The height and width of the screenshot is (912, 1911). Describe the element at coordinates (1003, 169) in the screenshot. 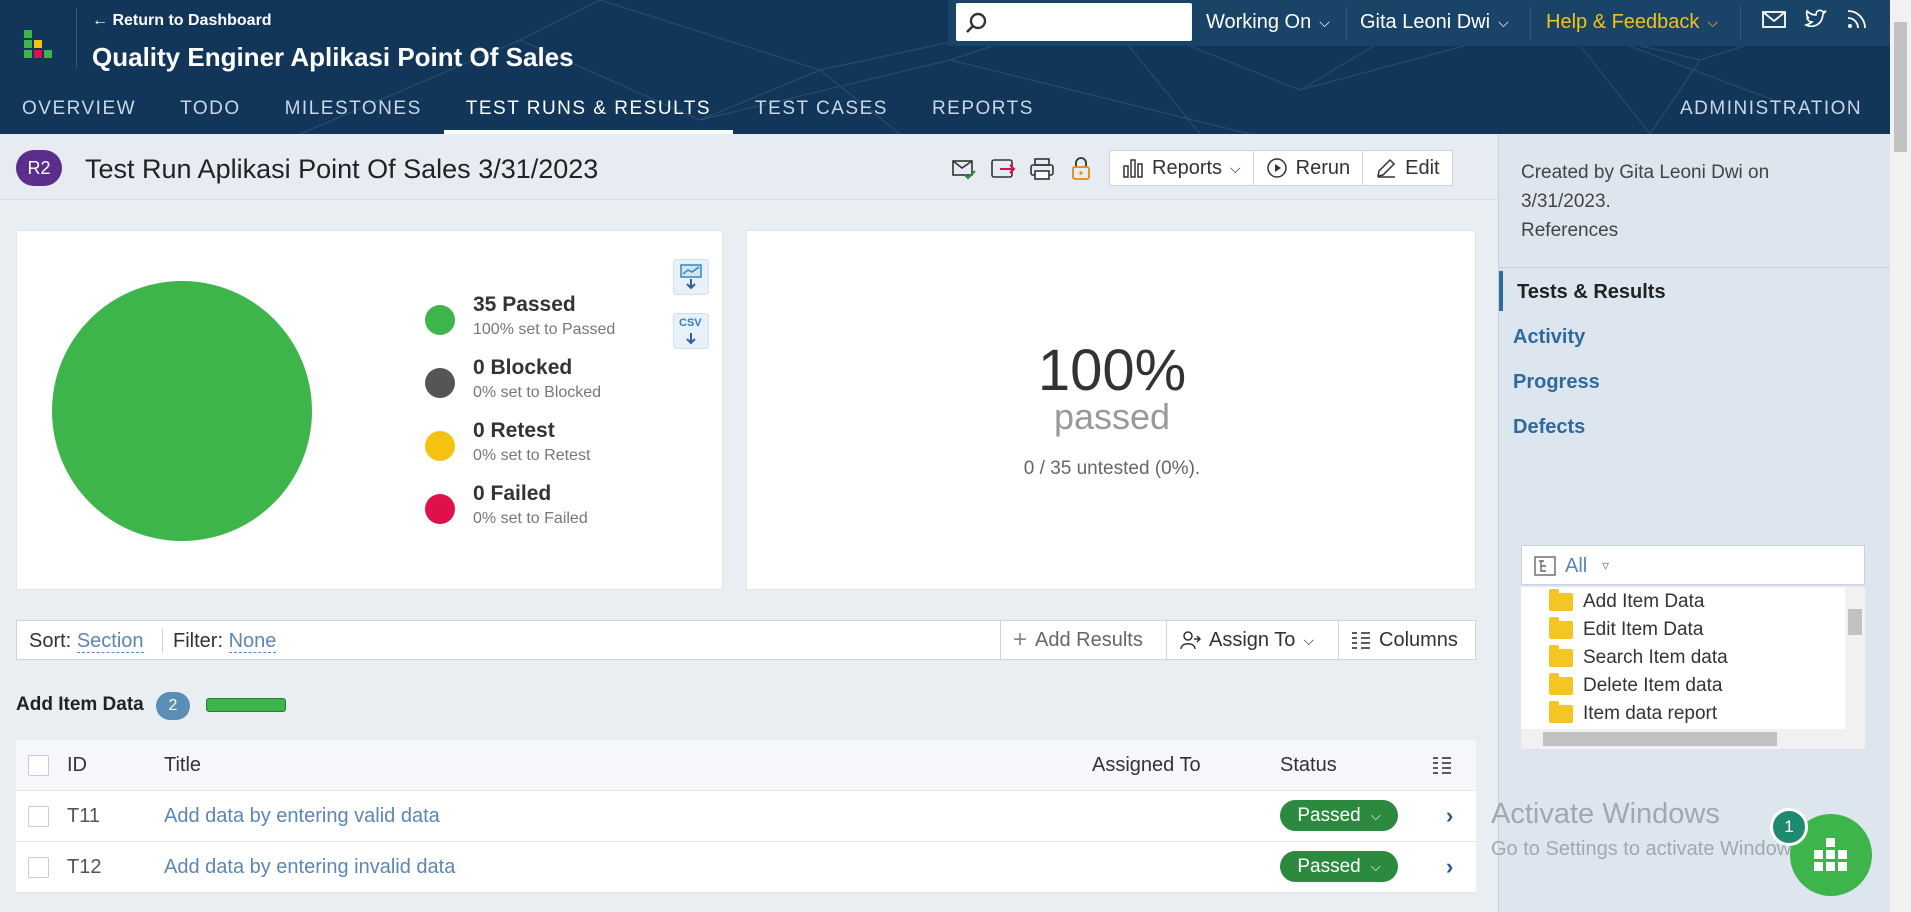

I see `export-icon` at that location.